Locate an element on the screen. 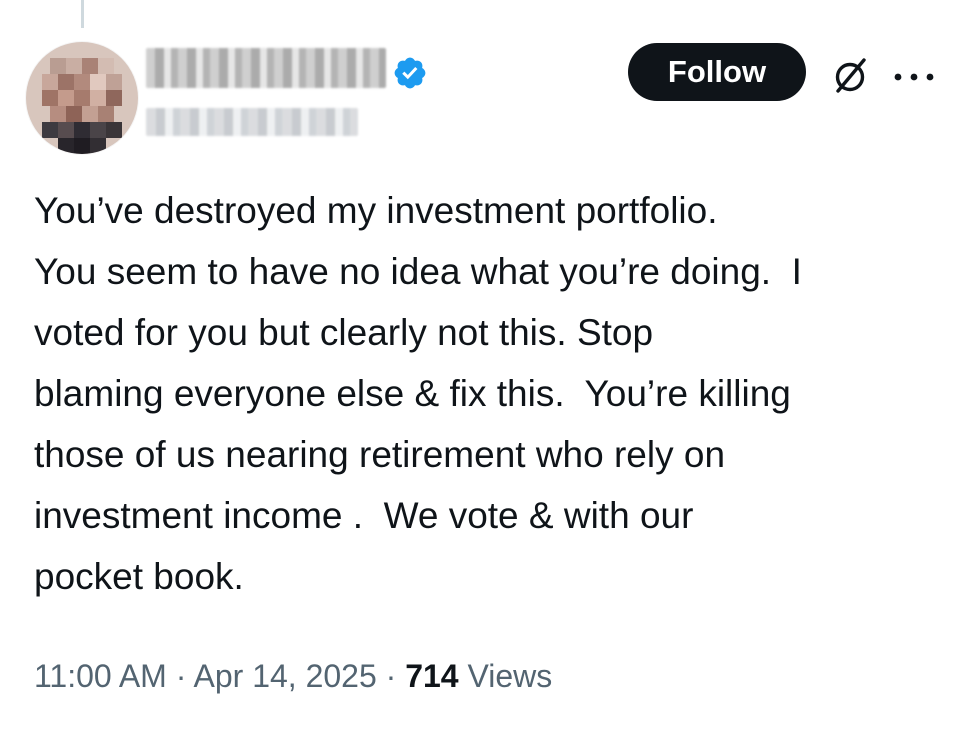  verified-badge-icon is located at coordinates (410, 73).